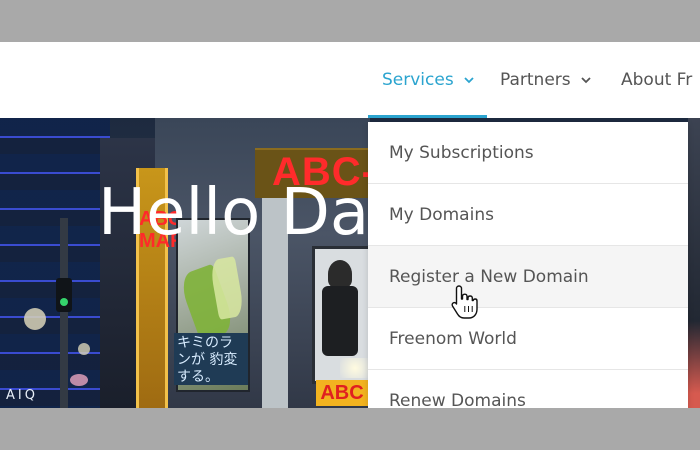 The width and height of the screenshot is (700, 450). Describe the element at coordinates (79, 380) in the screenshot. I see `flower-decoration` at that location.